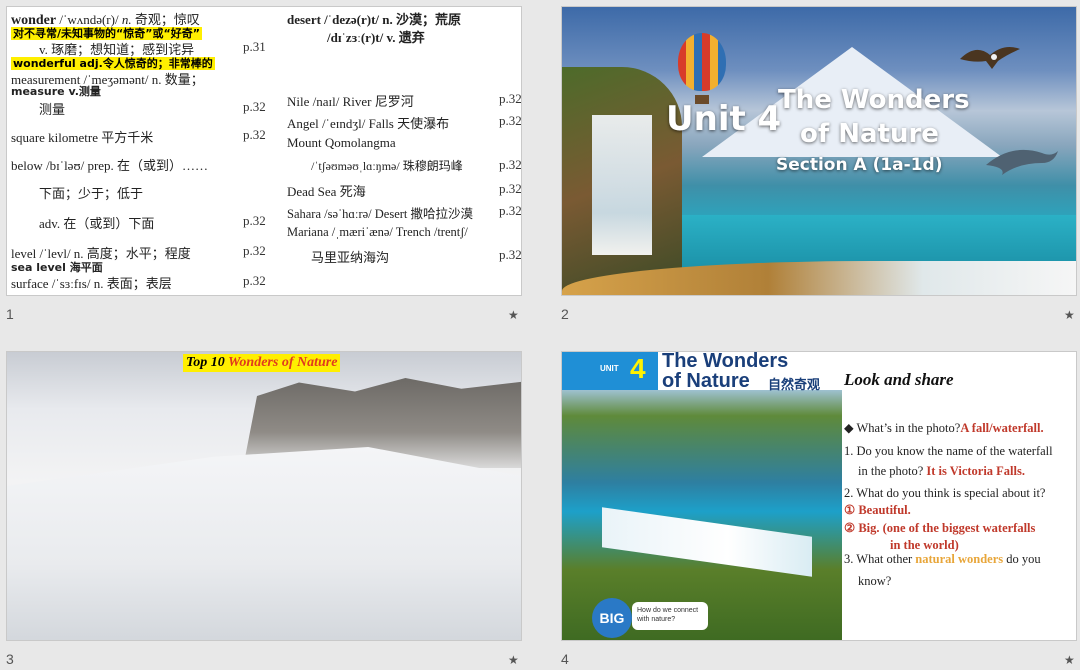 This screenshot has height=670, width=1080. I want to click on vocab-mount-phonetic: /ˈtʃəʊməʊˌlɑːŋmə/ 珠穆朗玛峰, so click(387, 166).